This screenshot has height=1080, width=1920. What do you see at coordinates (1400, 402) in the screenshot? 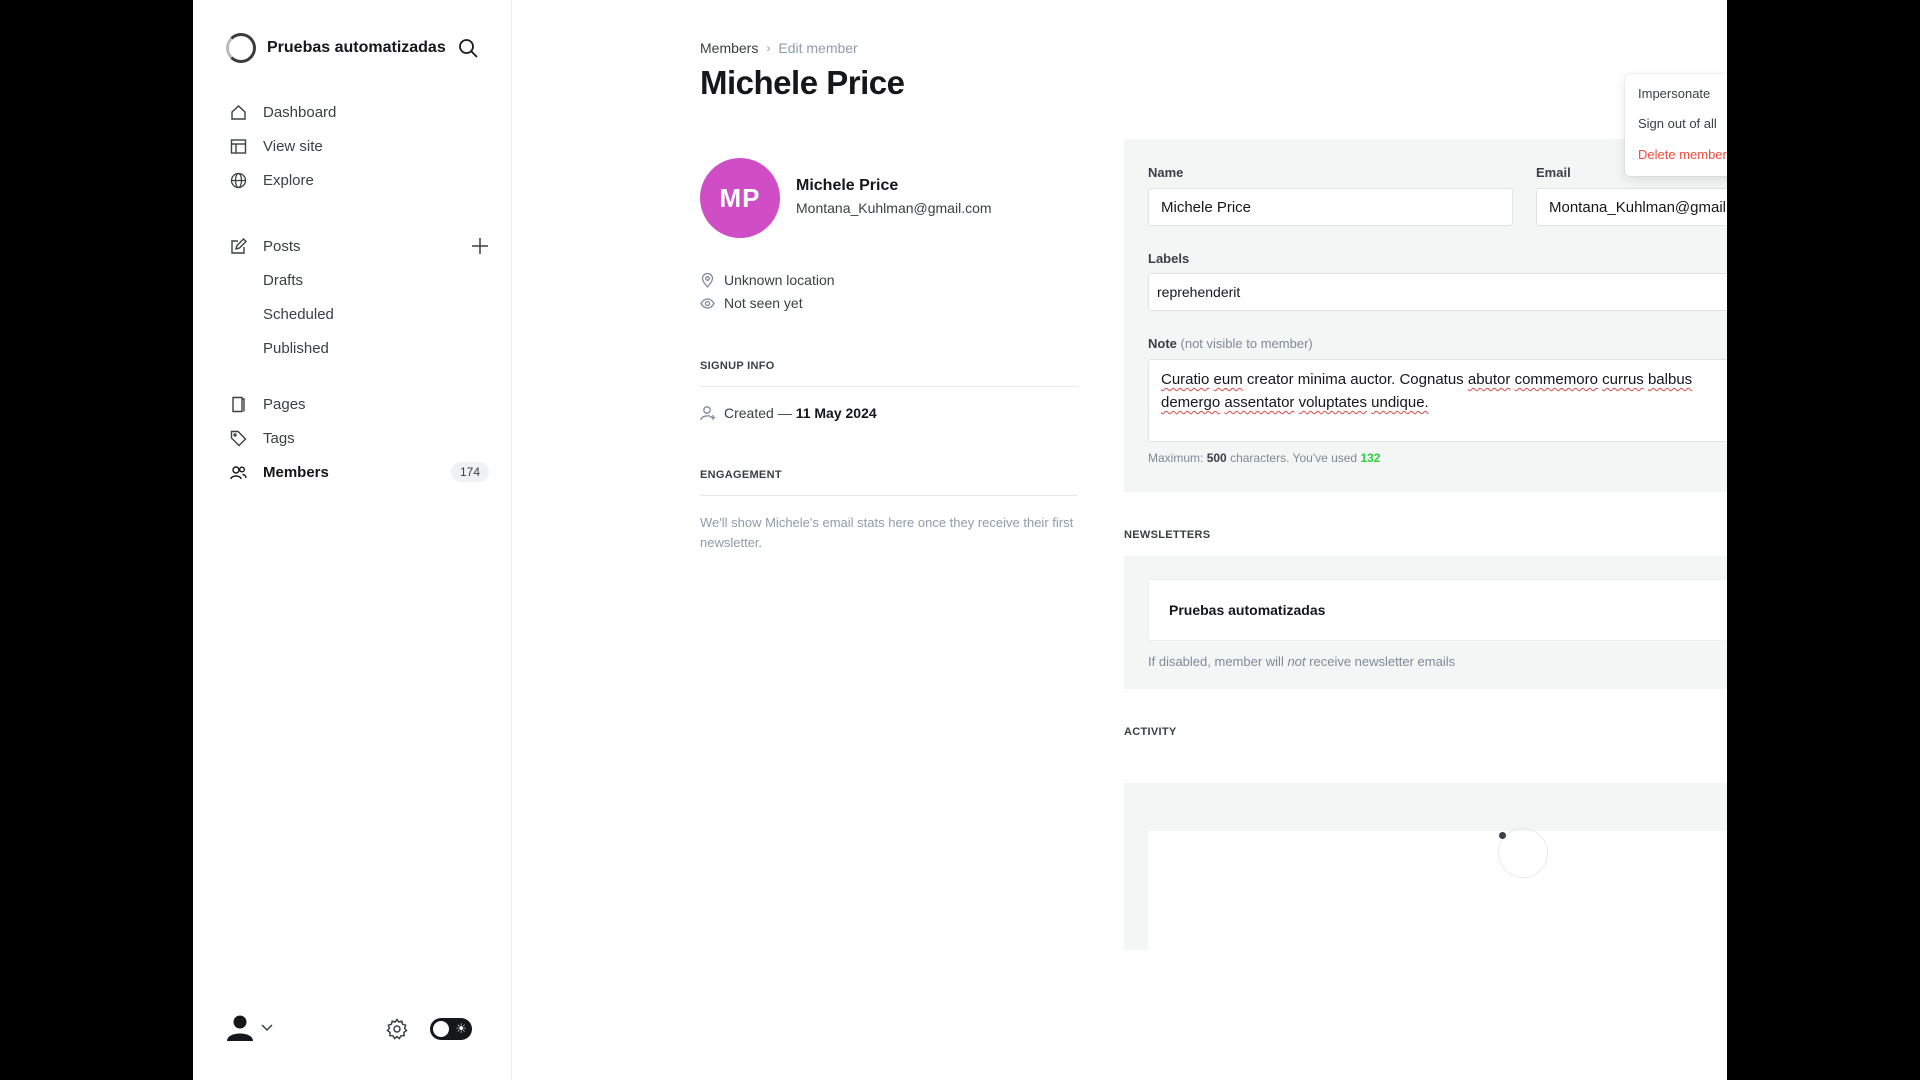
I see `note-word: undique.` at bounding box center [1400, 402].